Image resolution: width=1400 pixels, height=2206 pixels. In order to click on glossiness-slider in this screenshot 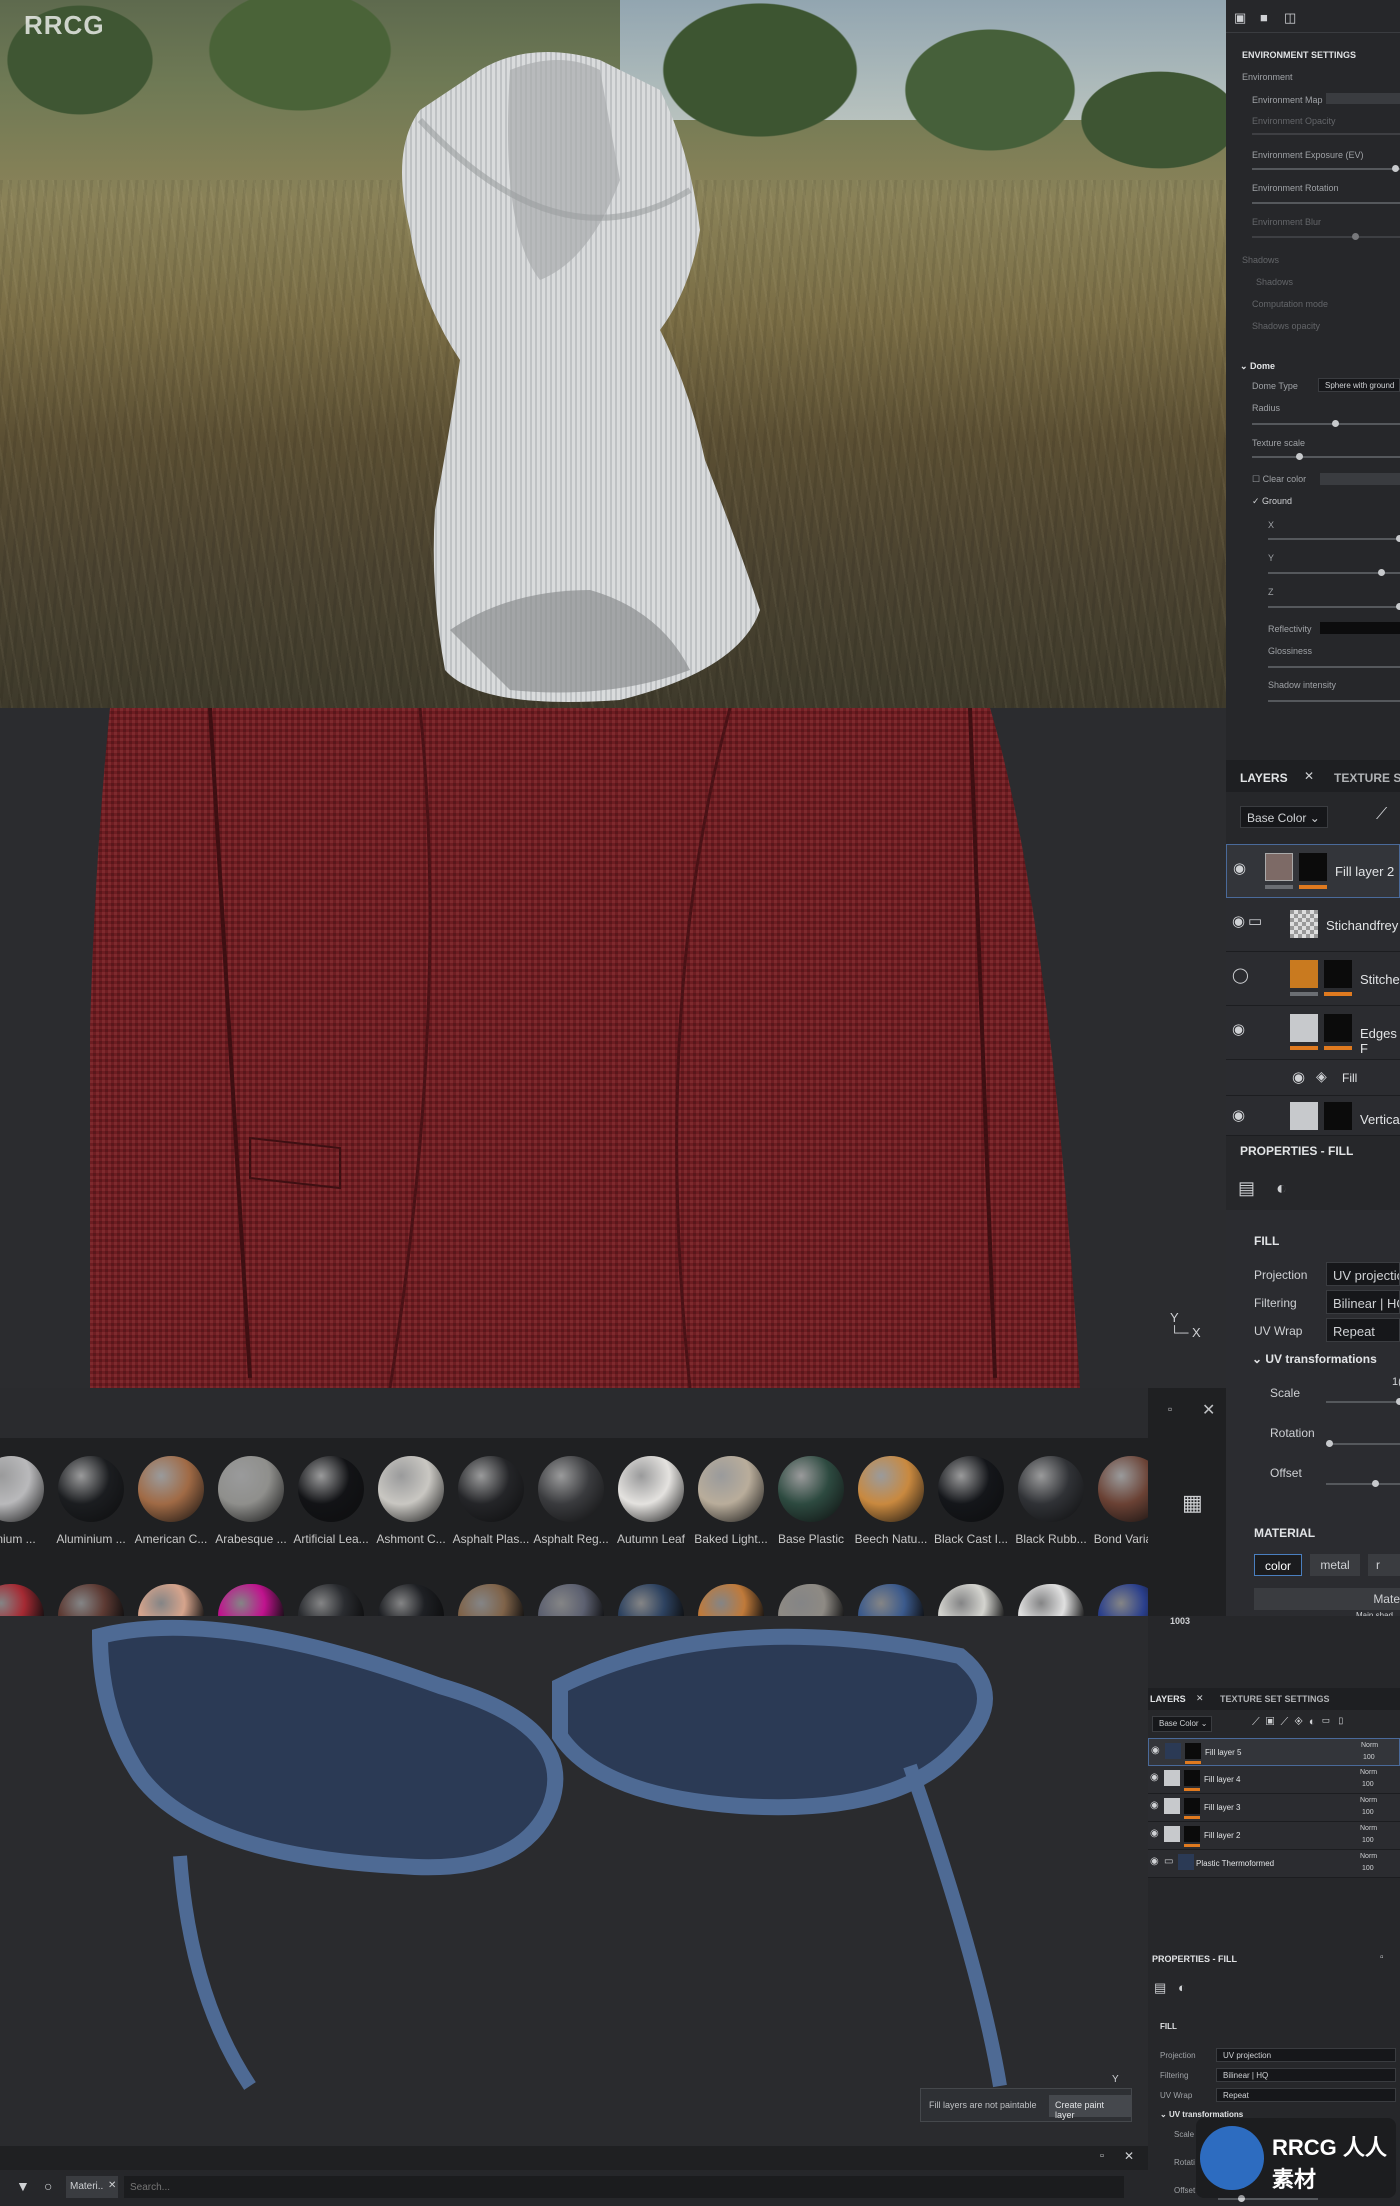, I will do `click(1334, 667)`.